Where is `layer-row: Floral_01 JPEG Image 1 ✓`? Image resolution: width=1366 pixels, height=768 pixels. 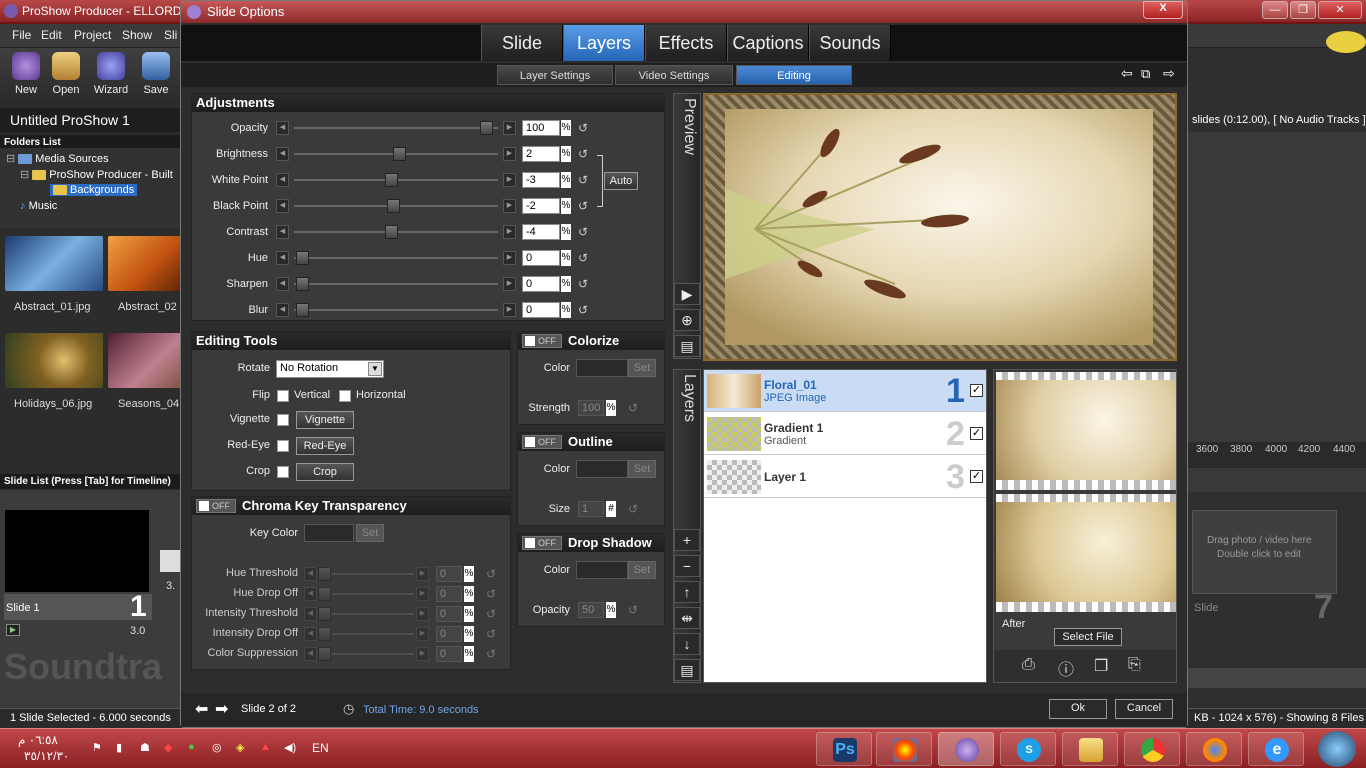
layer-row: Floral_01 JPEG Image 1 ✓ is located at coordinates (845, 391).